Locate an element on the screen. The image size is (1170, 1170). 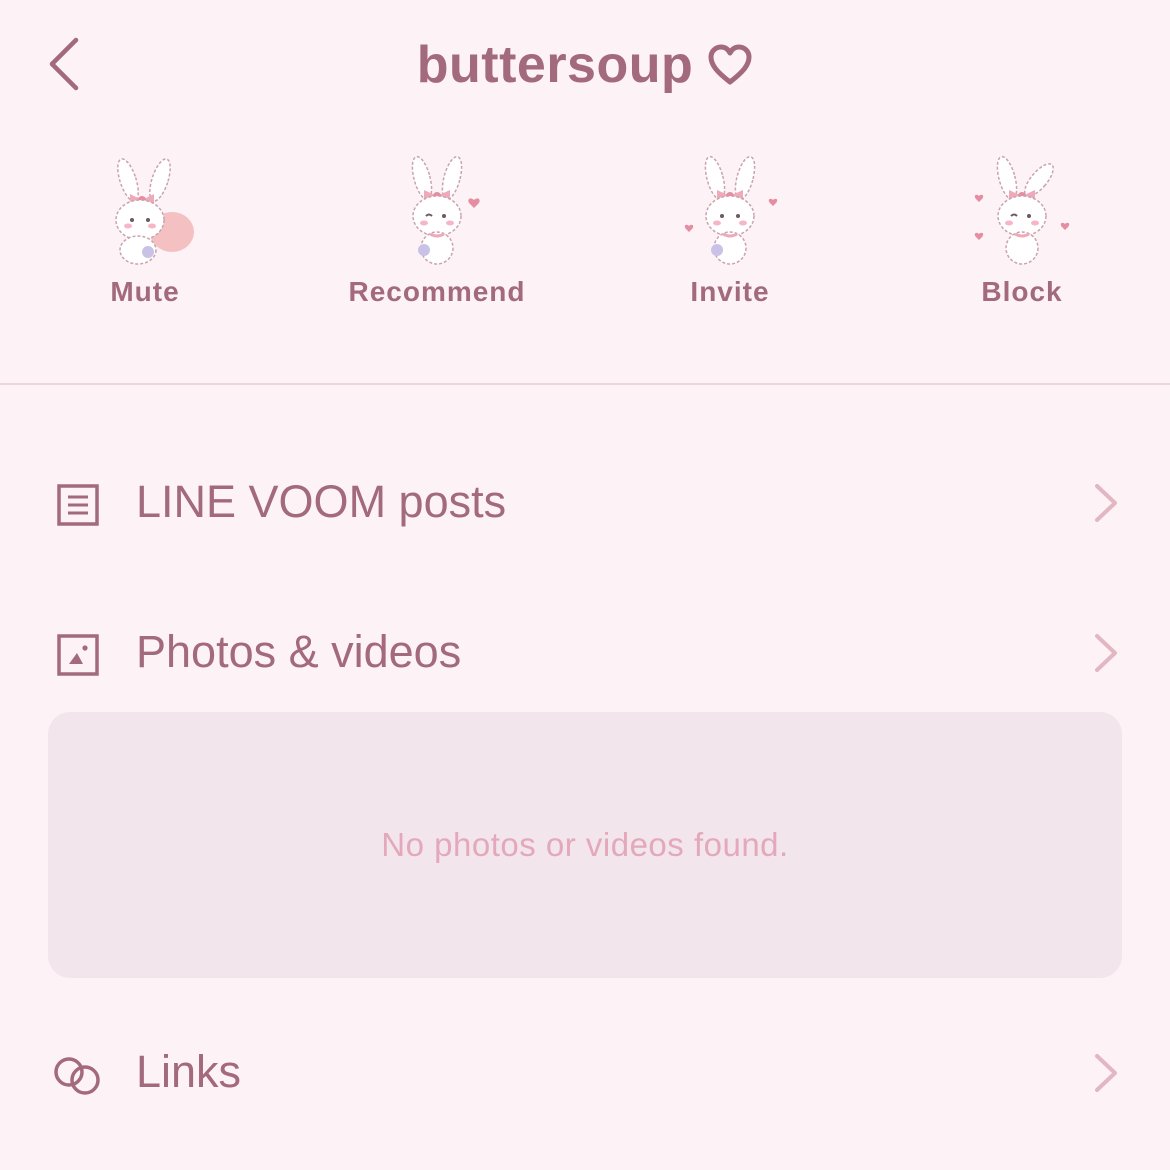
bunny-sticker-invite-icon is located at coordinates (730, 210).